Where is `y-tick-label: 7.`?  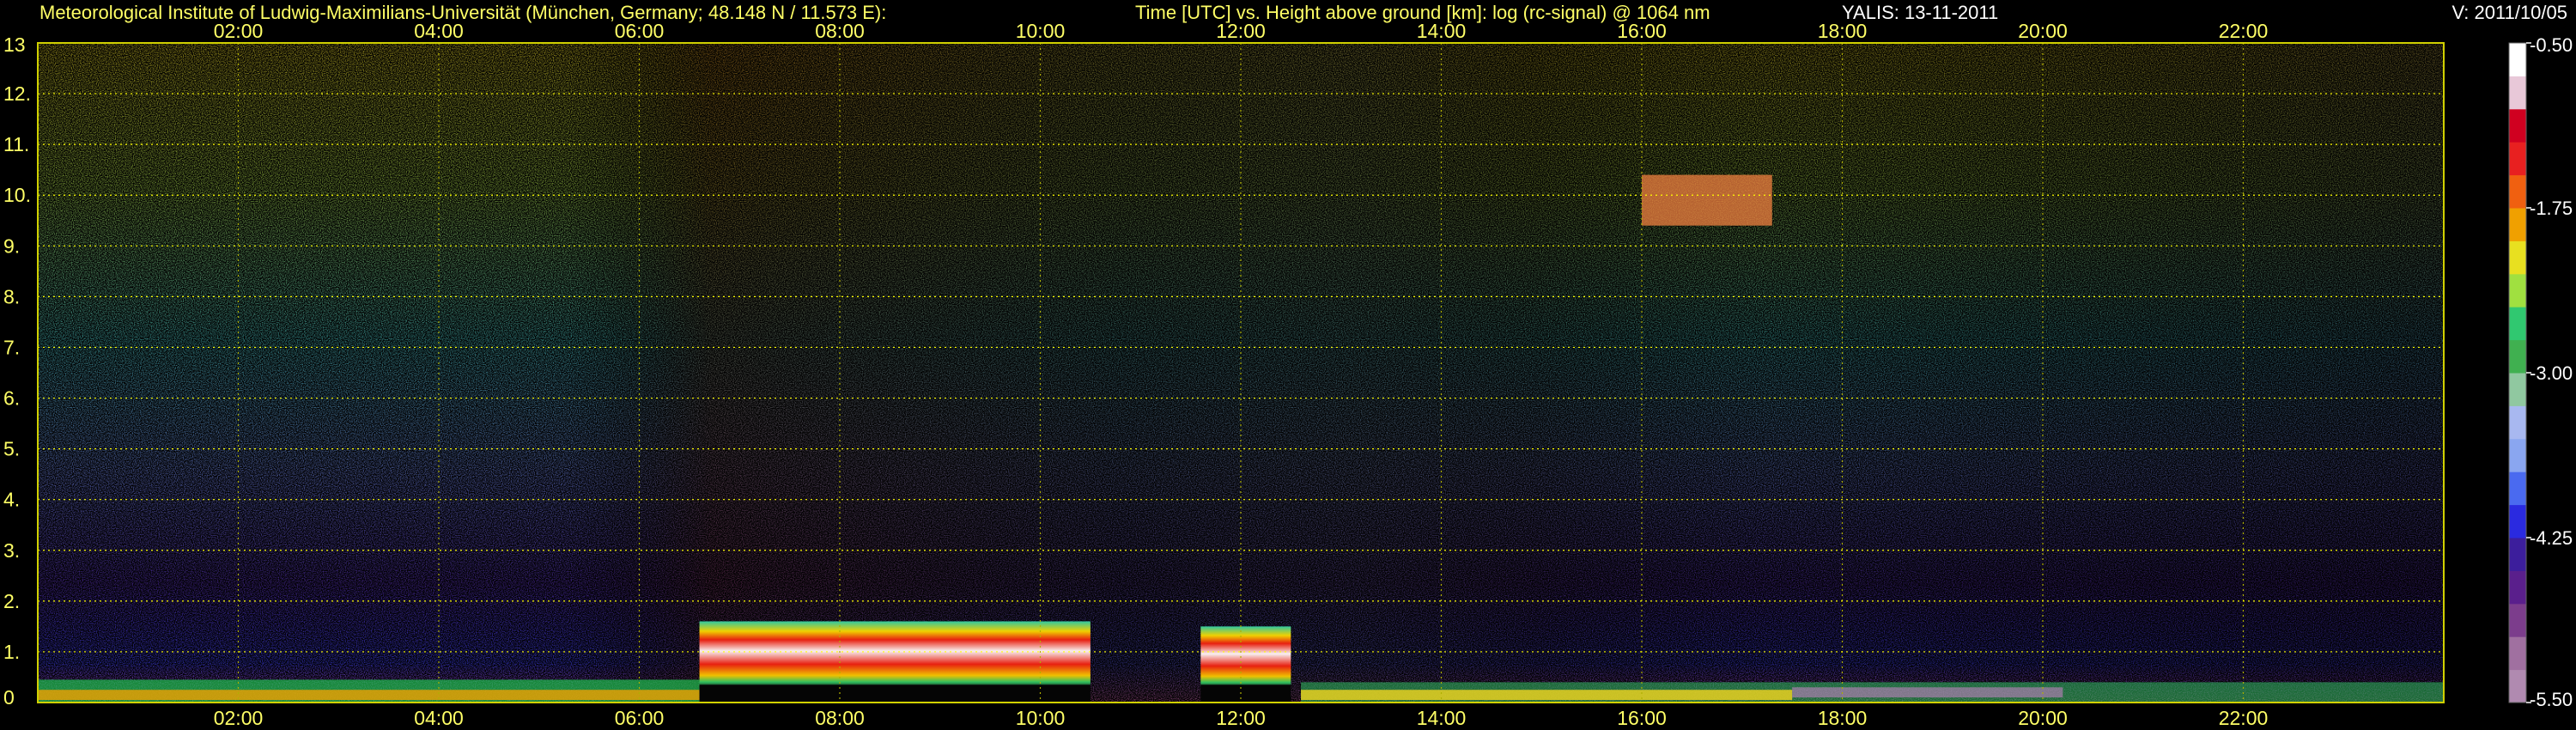 y-tick-label: 7. is located at coordinates (11, 347).